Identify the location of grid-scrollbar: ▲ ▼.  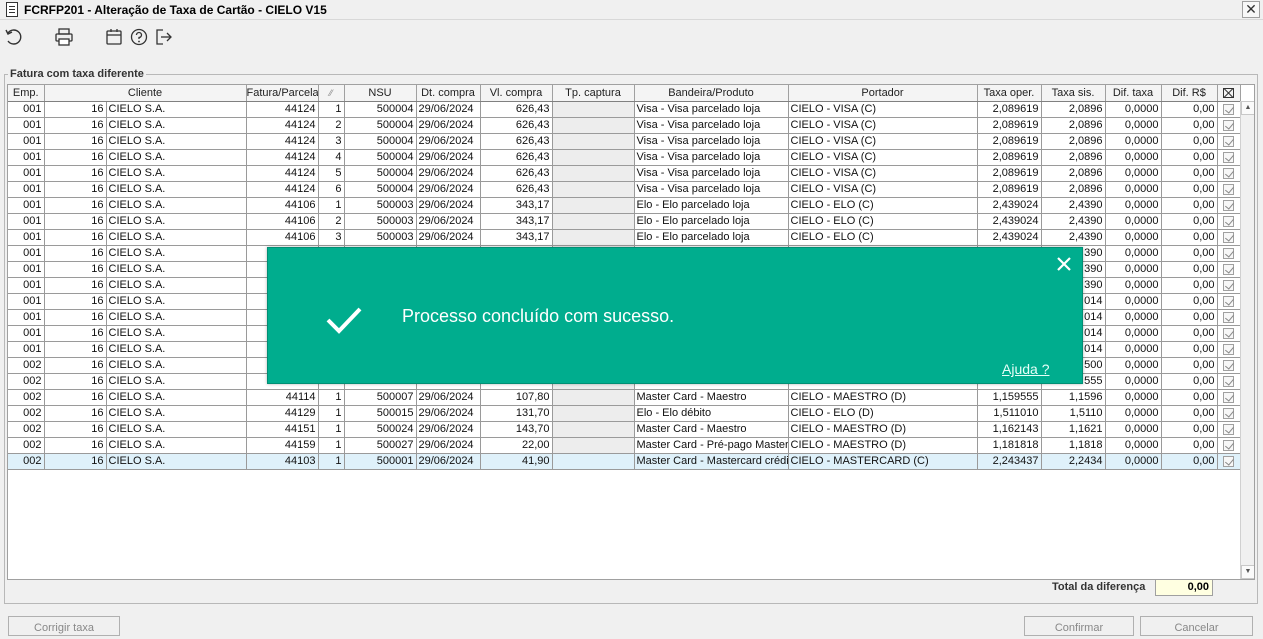
(1247, 340).